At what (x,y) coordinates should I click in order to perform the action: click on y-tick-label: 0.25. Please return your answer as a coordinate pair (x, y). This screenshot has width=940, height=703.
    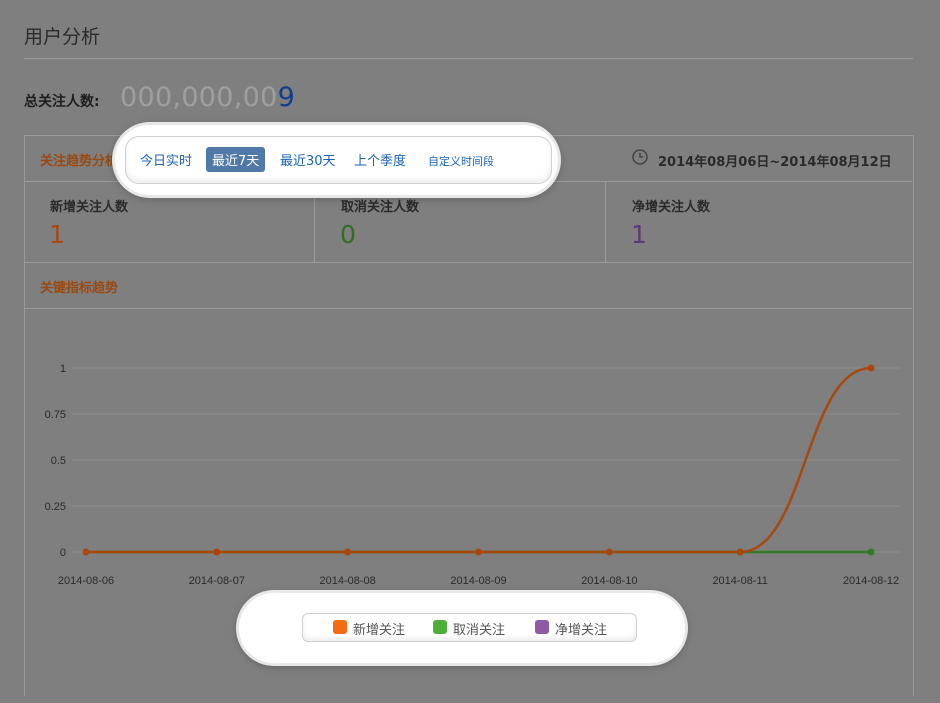
    Looking at the image, I should click on (55, 507).